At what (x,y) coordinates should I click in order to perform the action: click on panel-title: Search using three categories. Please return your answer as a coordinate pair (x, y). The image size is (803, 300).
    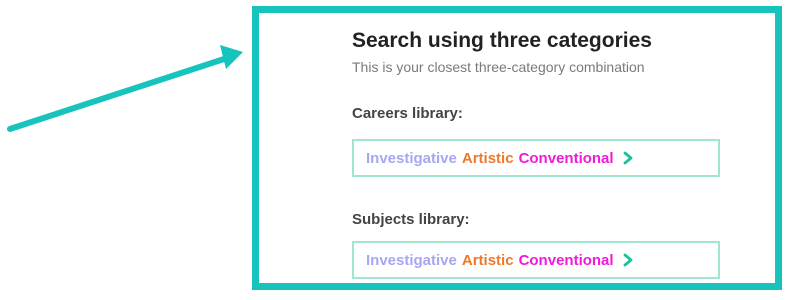
    Looking at the image, I should click on (502, 40).